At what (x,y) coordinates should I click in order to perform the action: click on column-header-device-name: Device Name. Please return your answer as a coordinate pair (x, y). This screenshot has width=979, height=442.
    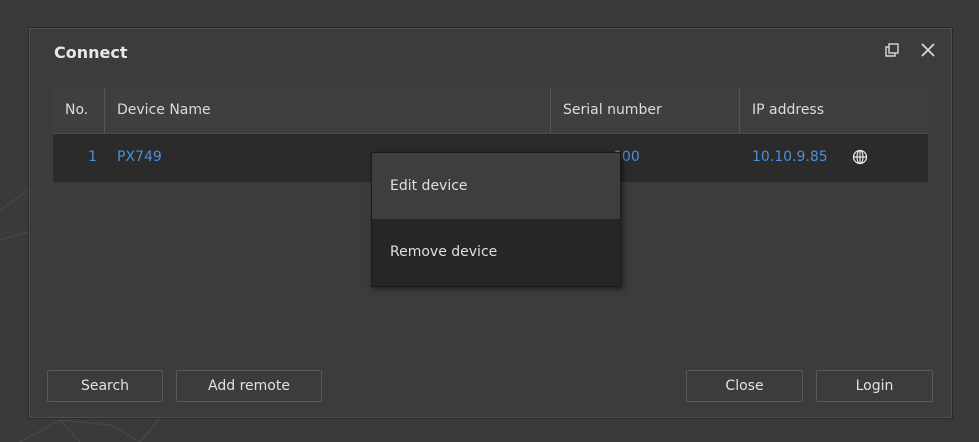
    Looking at the image, I should click on (328, 110).